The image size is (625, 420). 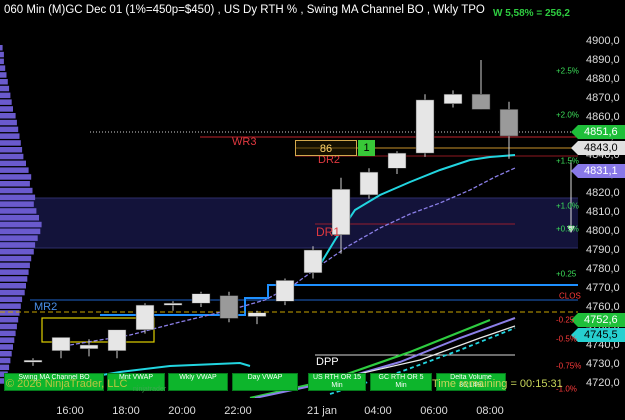 What do you see at coordinates (328, 232) in the screenshot?
I see `dr1-label: DR1` at bounding box center [328, 232].